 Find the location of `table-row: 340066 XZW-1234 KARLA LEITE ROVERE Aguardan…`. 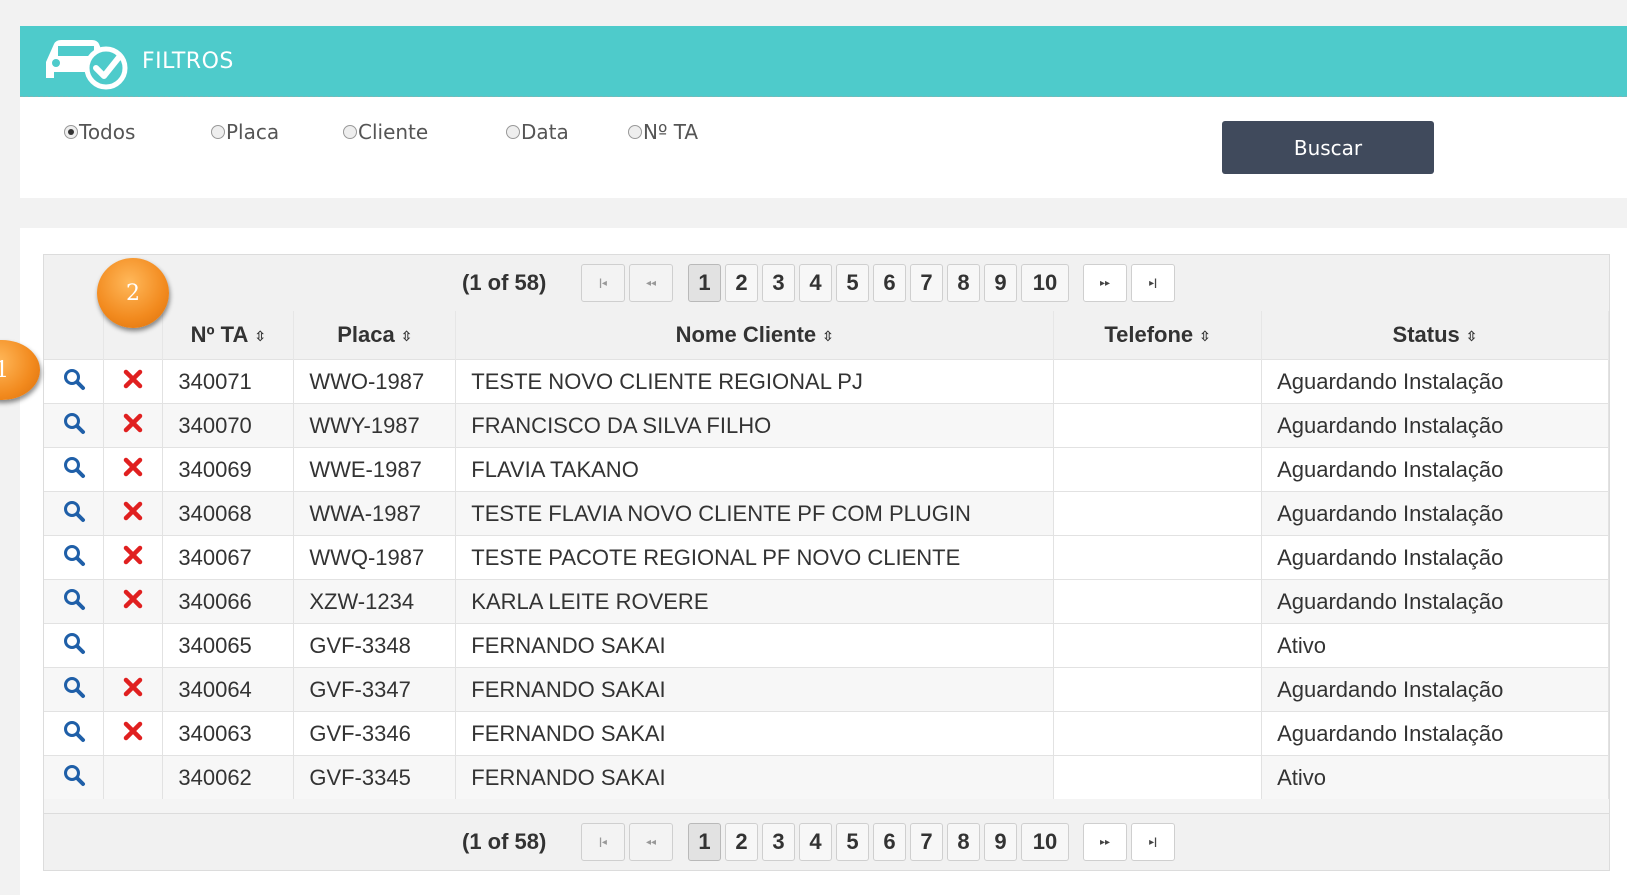

table-row: 340066 XZW-1234 KARLA LEITE ROVERE Aguardan… is located at coordinates (826, 601).